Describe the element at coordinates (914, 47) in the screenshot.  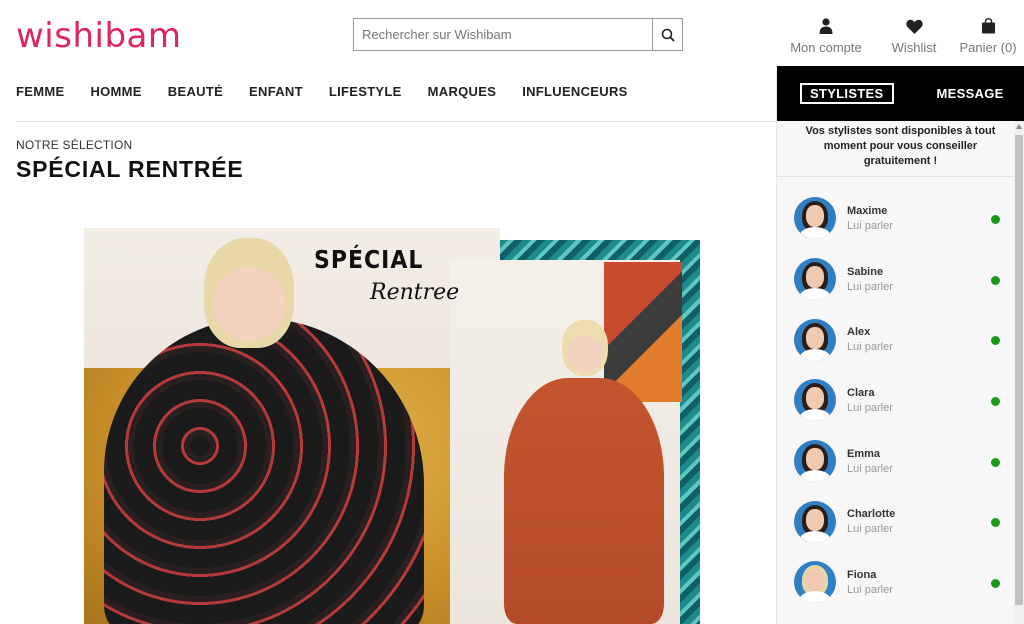
I see `wishlist-label: Wishlist` at that location.